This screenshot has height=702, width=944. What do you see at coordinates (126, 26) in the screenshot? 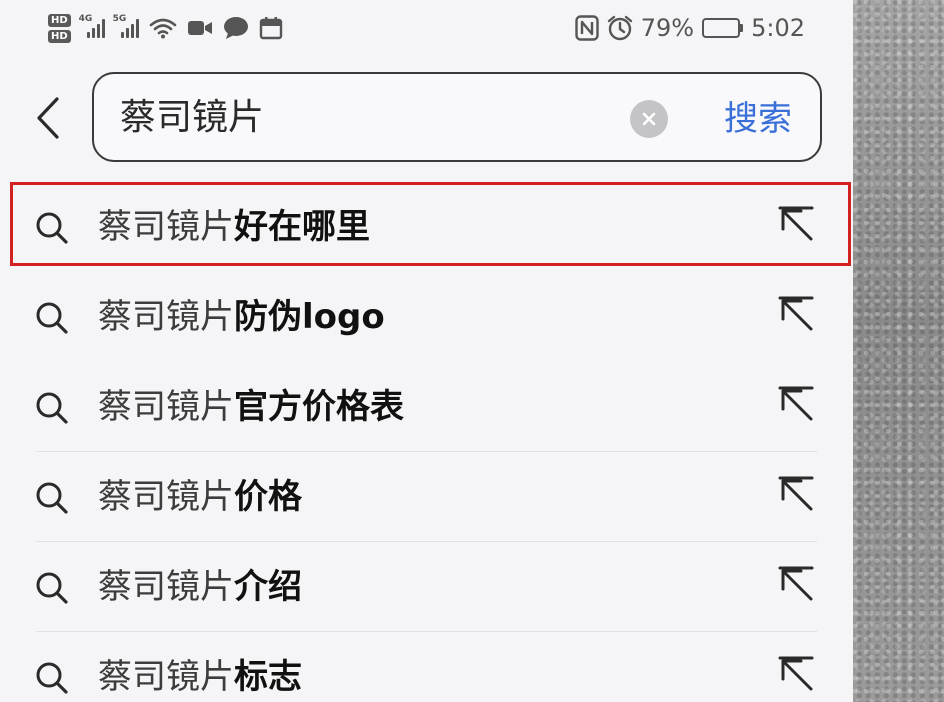
I see `signal-5g-icon: 5G` at bounding box center [126, 26].